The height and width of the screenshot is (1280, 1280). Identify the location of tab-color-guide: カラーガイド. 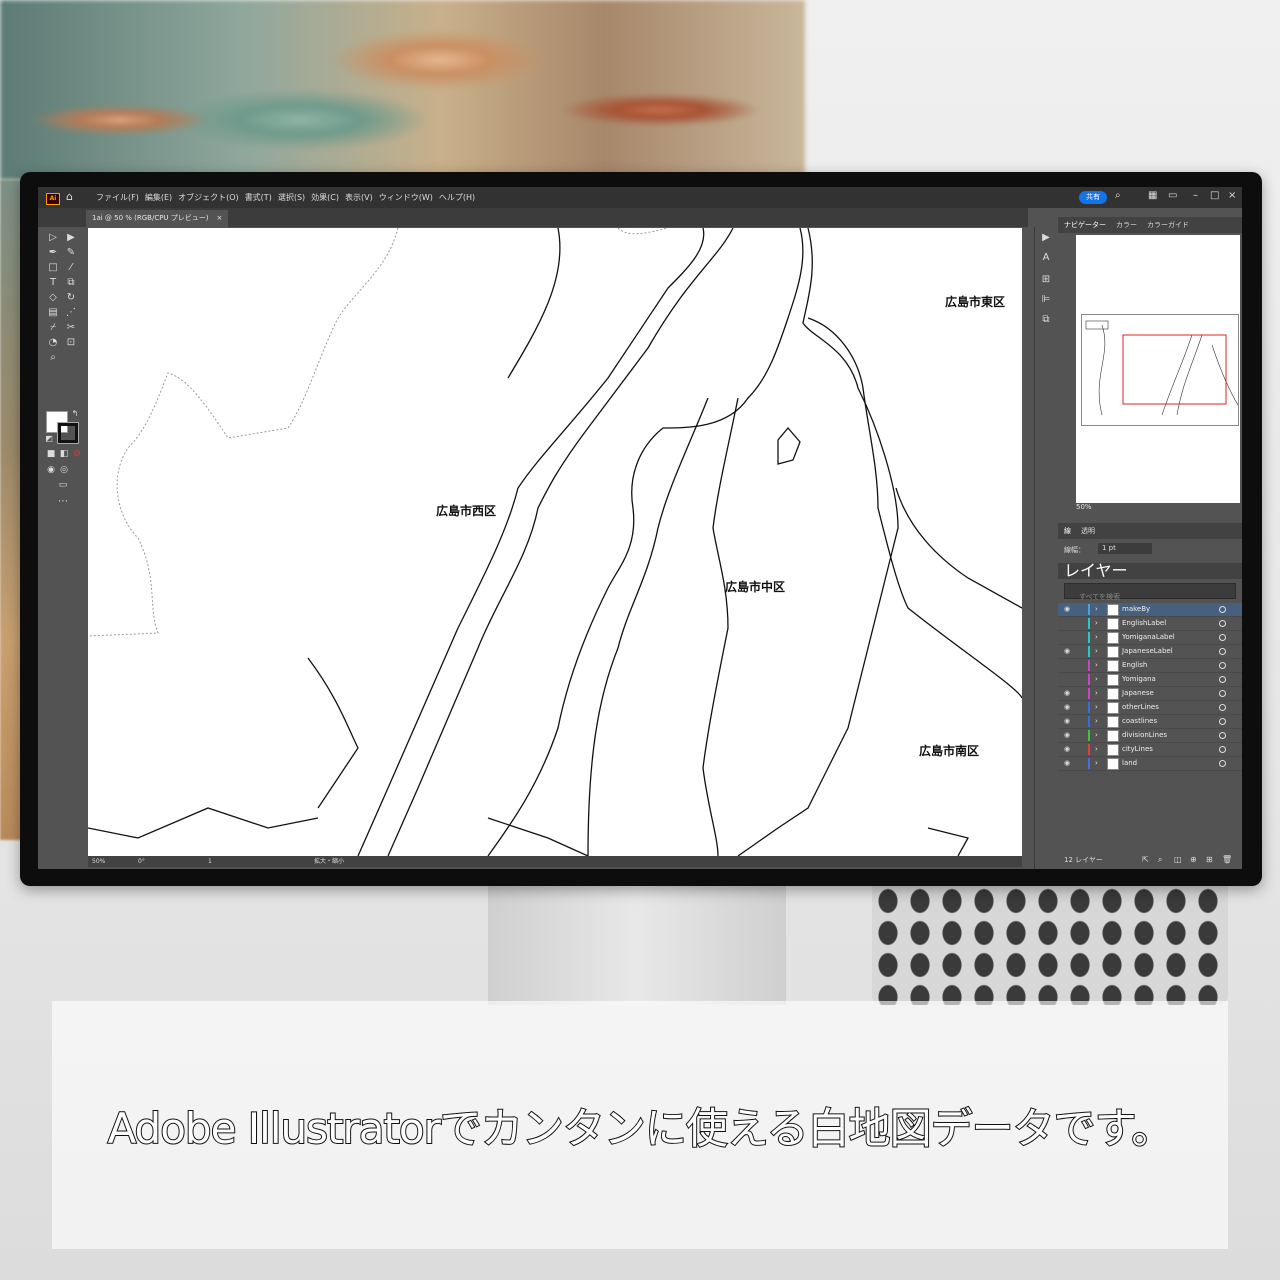
(1168, 225).